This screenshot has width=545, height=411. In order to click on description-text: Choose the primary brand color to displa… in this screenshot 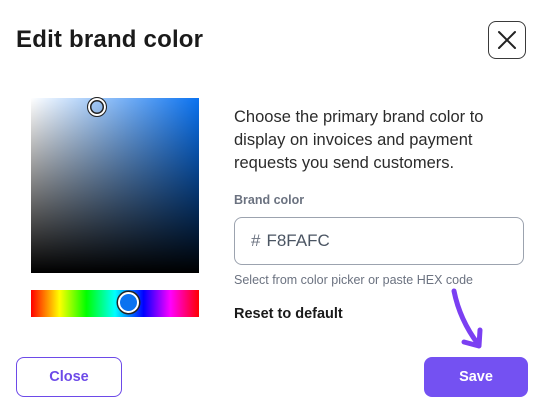, I will do `click(359, 140)`.